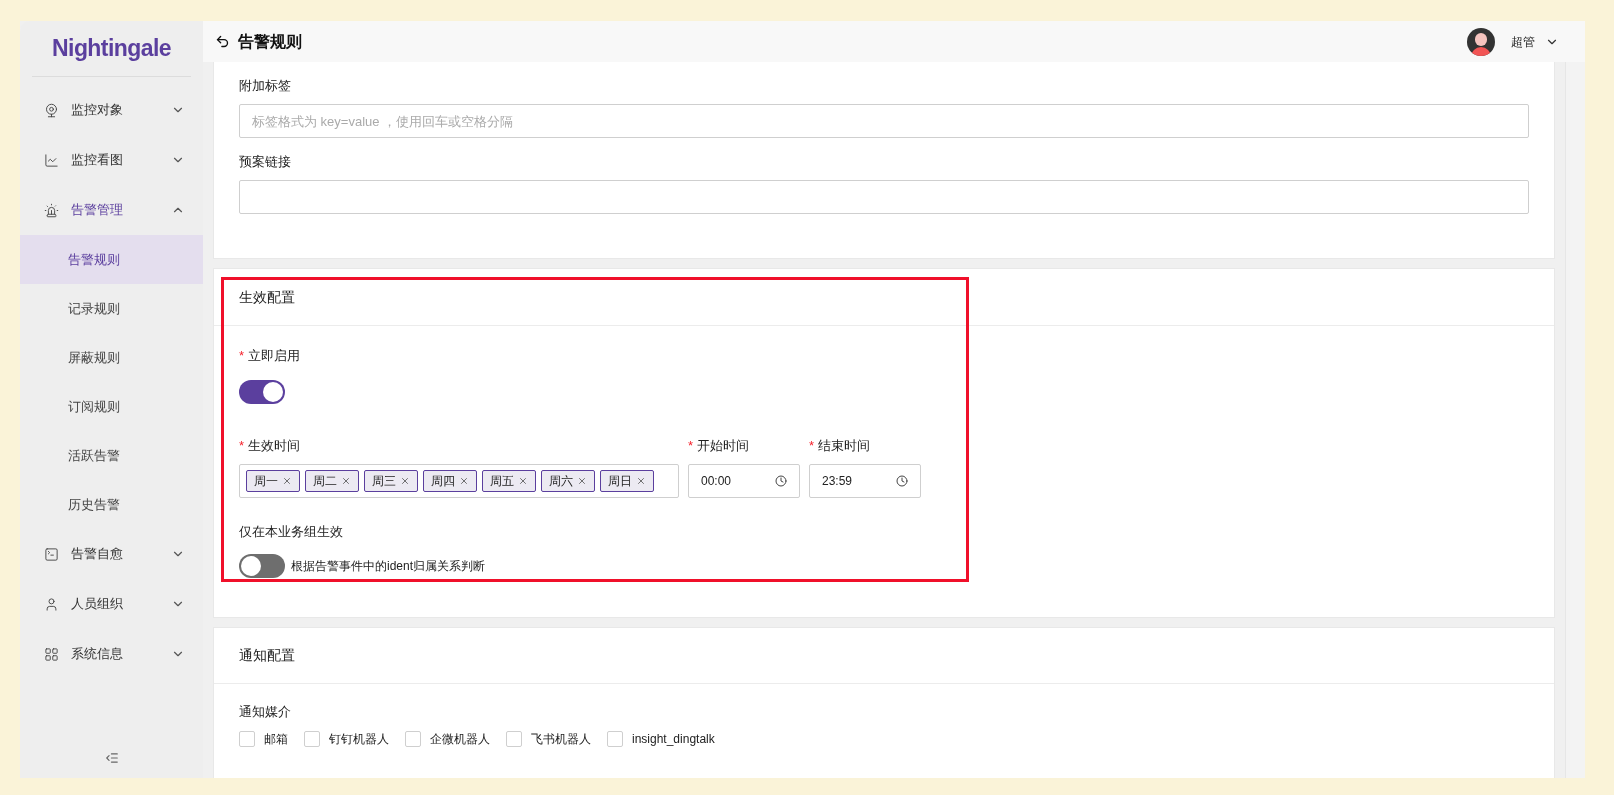  What do you see at coordinates (51, 160) in the screenshot?
I see `line-chart-icon` at bounding box center [51, 160].